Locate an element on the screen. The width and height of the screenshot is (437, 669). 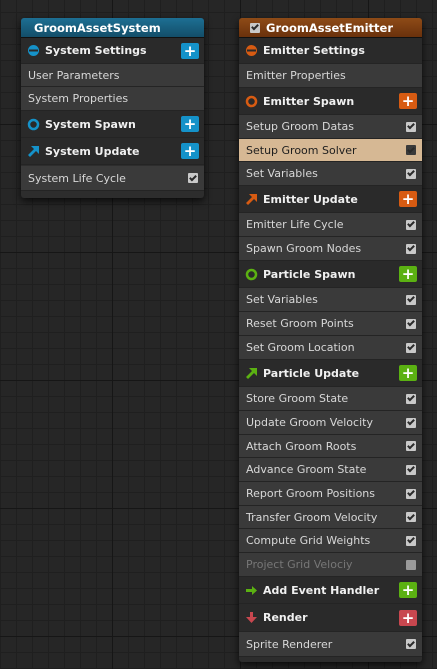
module-label: Update Groom Velocity is located at coordinates (309, 422).